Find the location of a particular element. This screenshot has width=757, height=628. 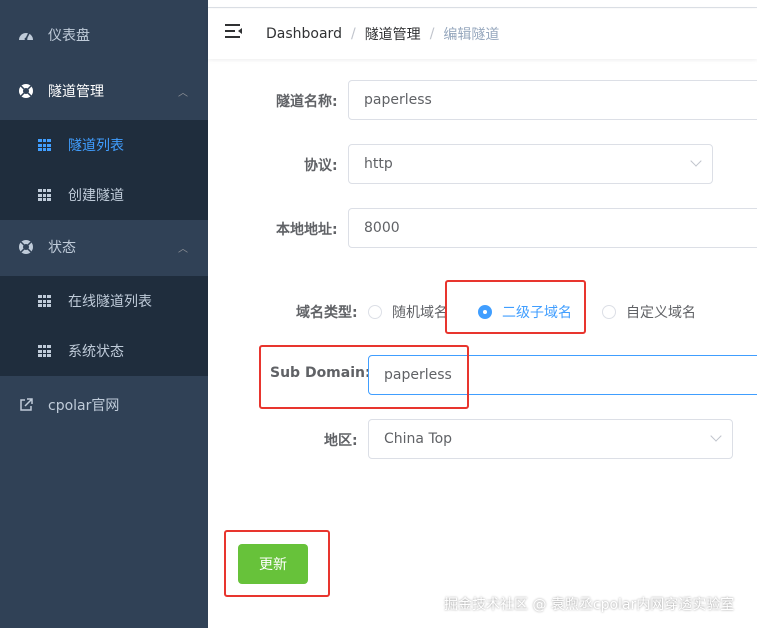

tunnel-submenu: 隧道列表 创建隧道 is located at coordinates (104, 170).